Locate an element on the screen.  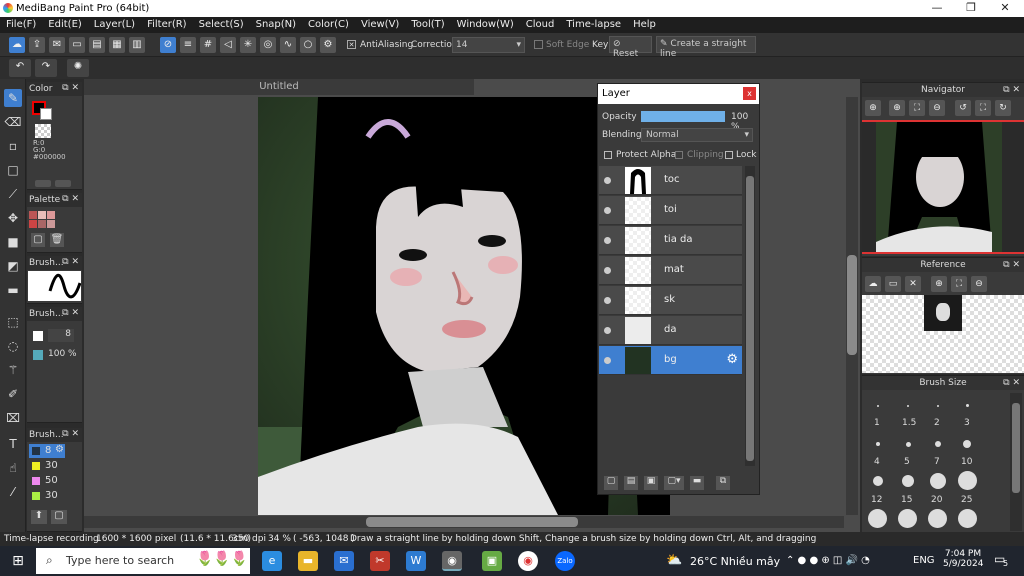
reference-preview is located at coordinates (943, 334).